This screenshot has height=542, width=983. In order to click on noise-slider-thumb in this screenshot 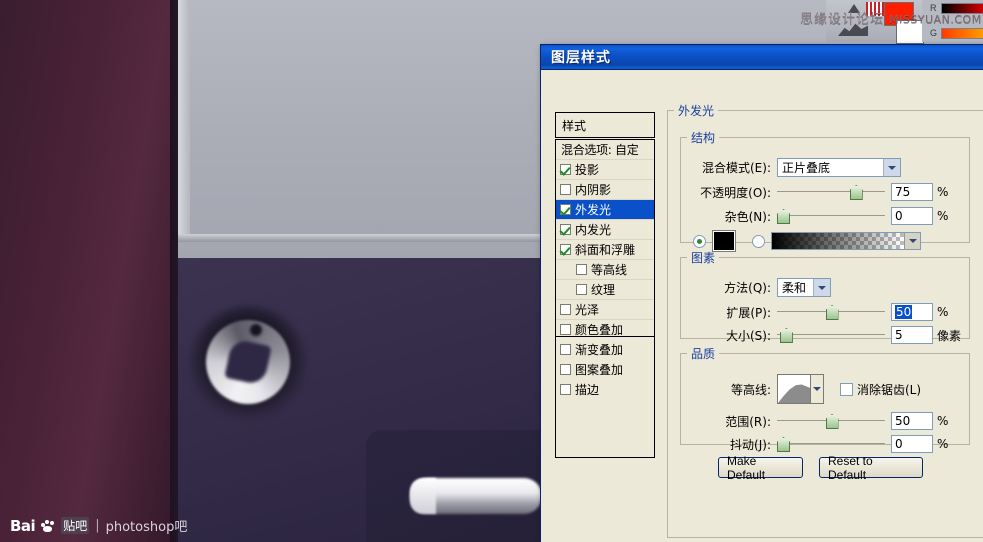, I will do `click(783, 216)`.